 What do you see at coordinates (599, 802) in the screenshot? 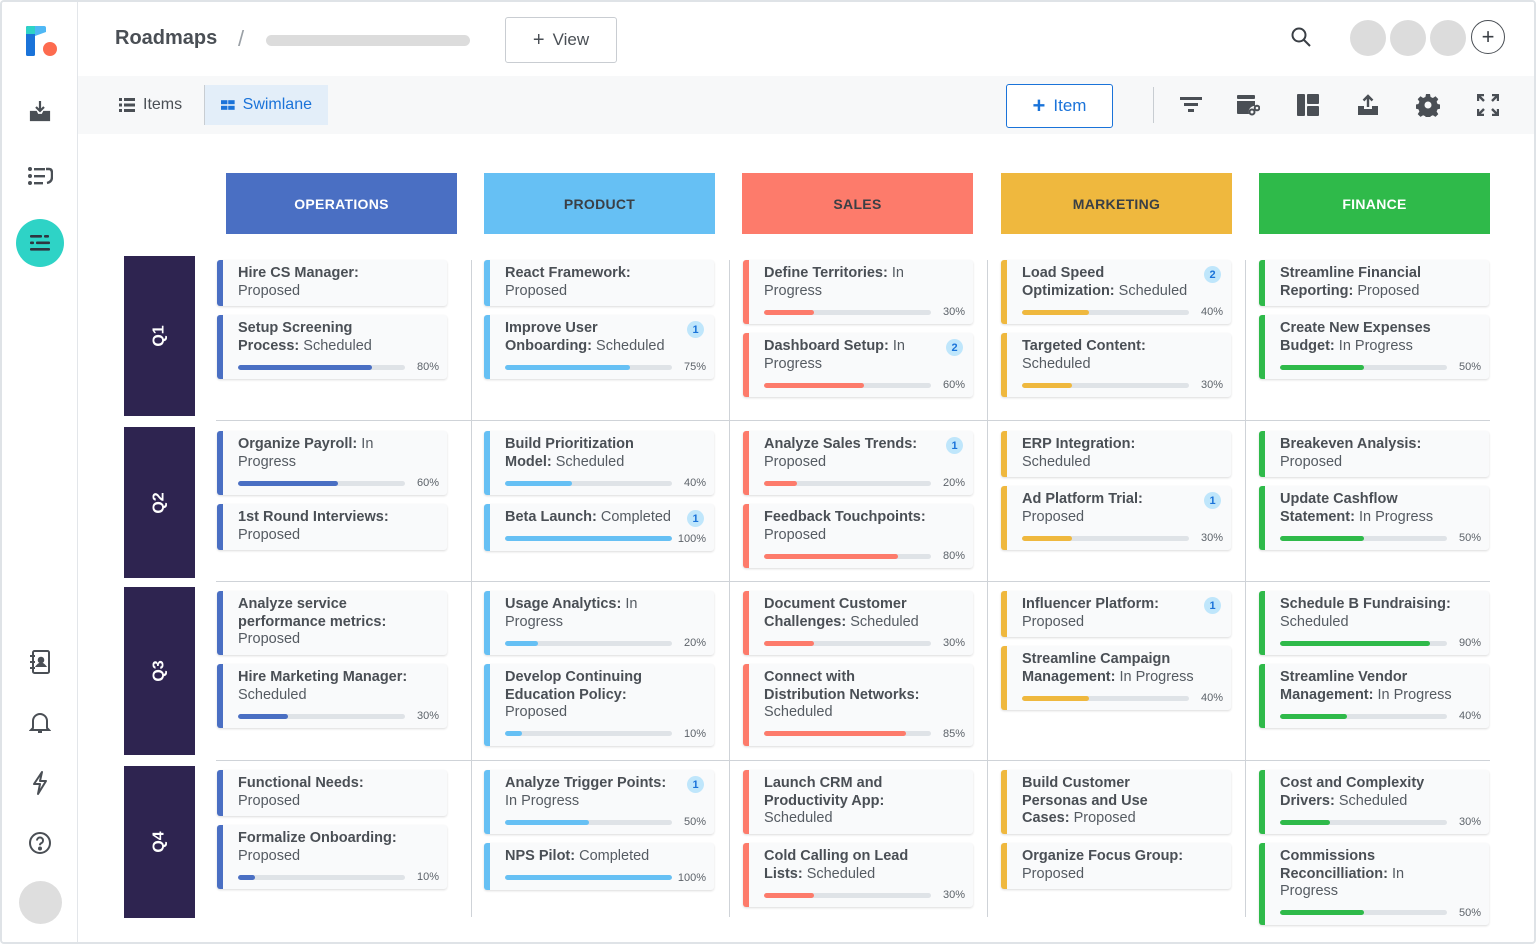
I see `roadmap-item-card: Analyze Trigger Points: In Progress 1 50%` at bounding box center [599, 802].